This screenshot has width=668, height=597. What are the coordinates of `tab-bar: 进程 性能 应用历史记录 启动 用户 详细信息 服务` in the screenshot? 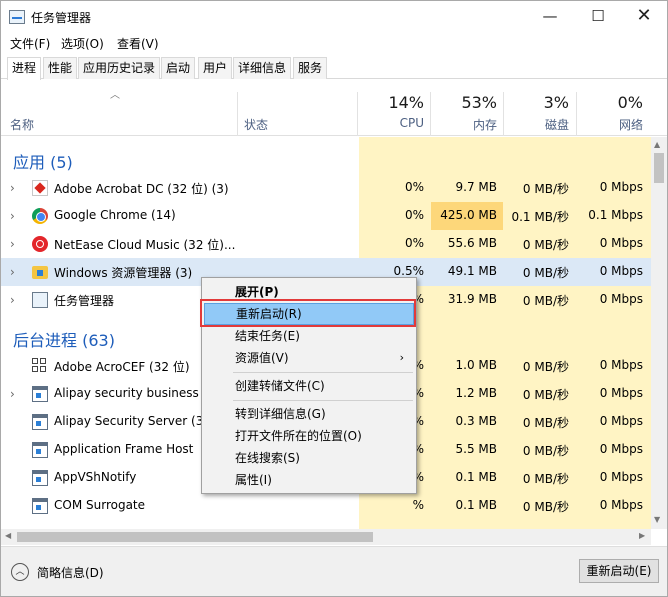 It's located at (334, 68).